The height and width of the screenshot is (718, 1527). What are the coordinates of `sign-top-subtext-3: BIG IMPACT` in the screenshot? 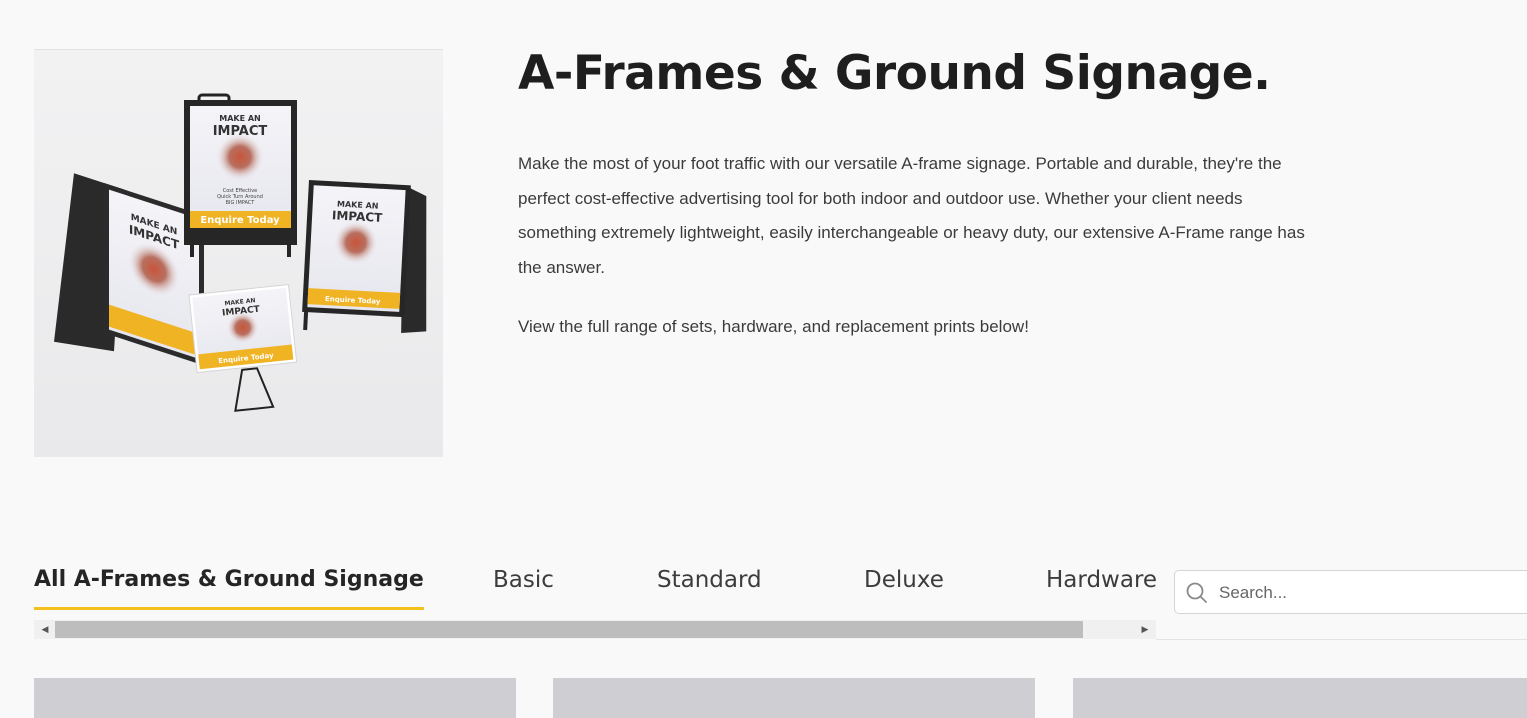 It's located at (241, 203).